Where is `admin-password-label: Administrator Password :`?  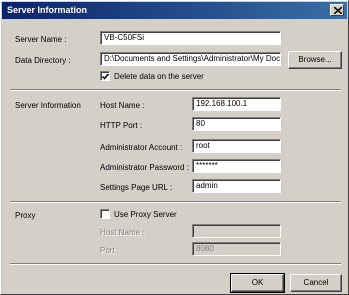 admin-password-label: Administrator Password : is located at coordinates (144, 167).